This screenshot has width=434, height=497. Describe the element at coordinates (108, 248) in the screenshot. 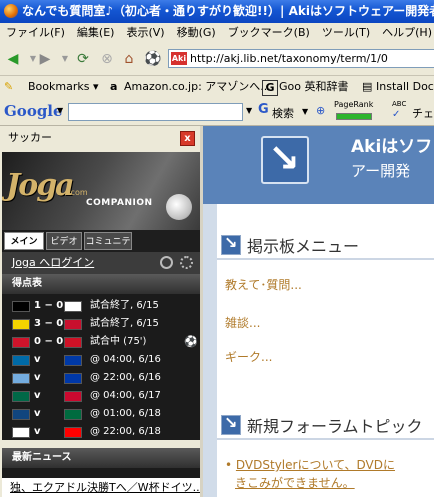

I see `tab-community: コミュニティ` at that location.